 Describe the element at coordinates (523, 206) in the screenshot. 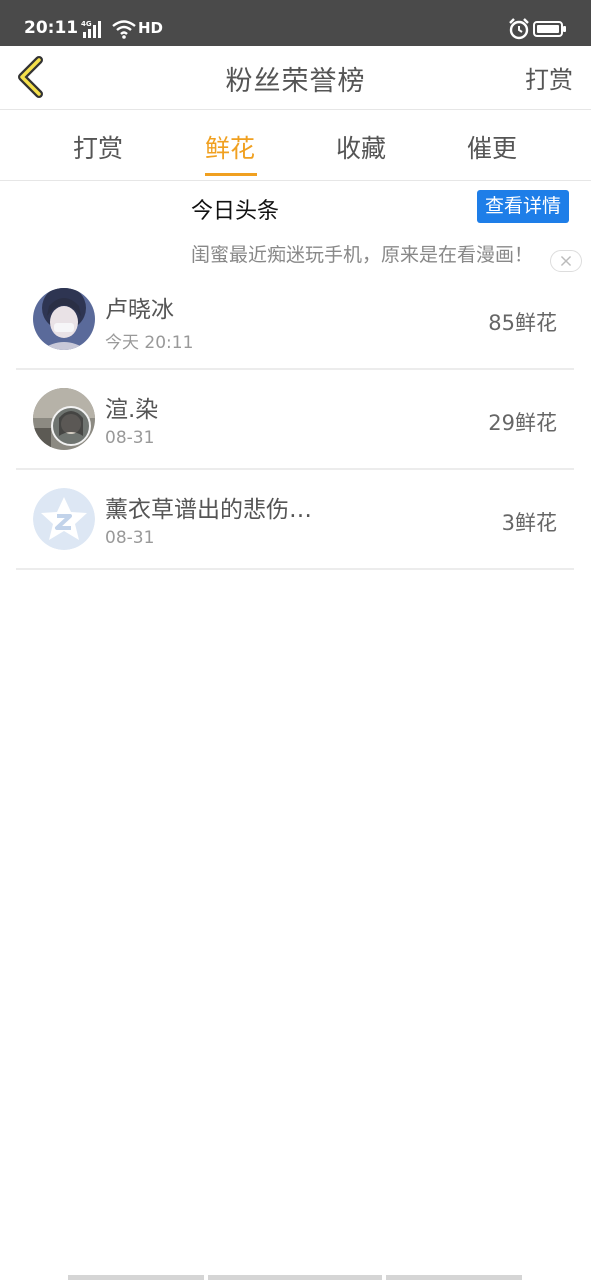

I see `view-details-button: 查看详情` at that location.